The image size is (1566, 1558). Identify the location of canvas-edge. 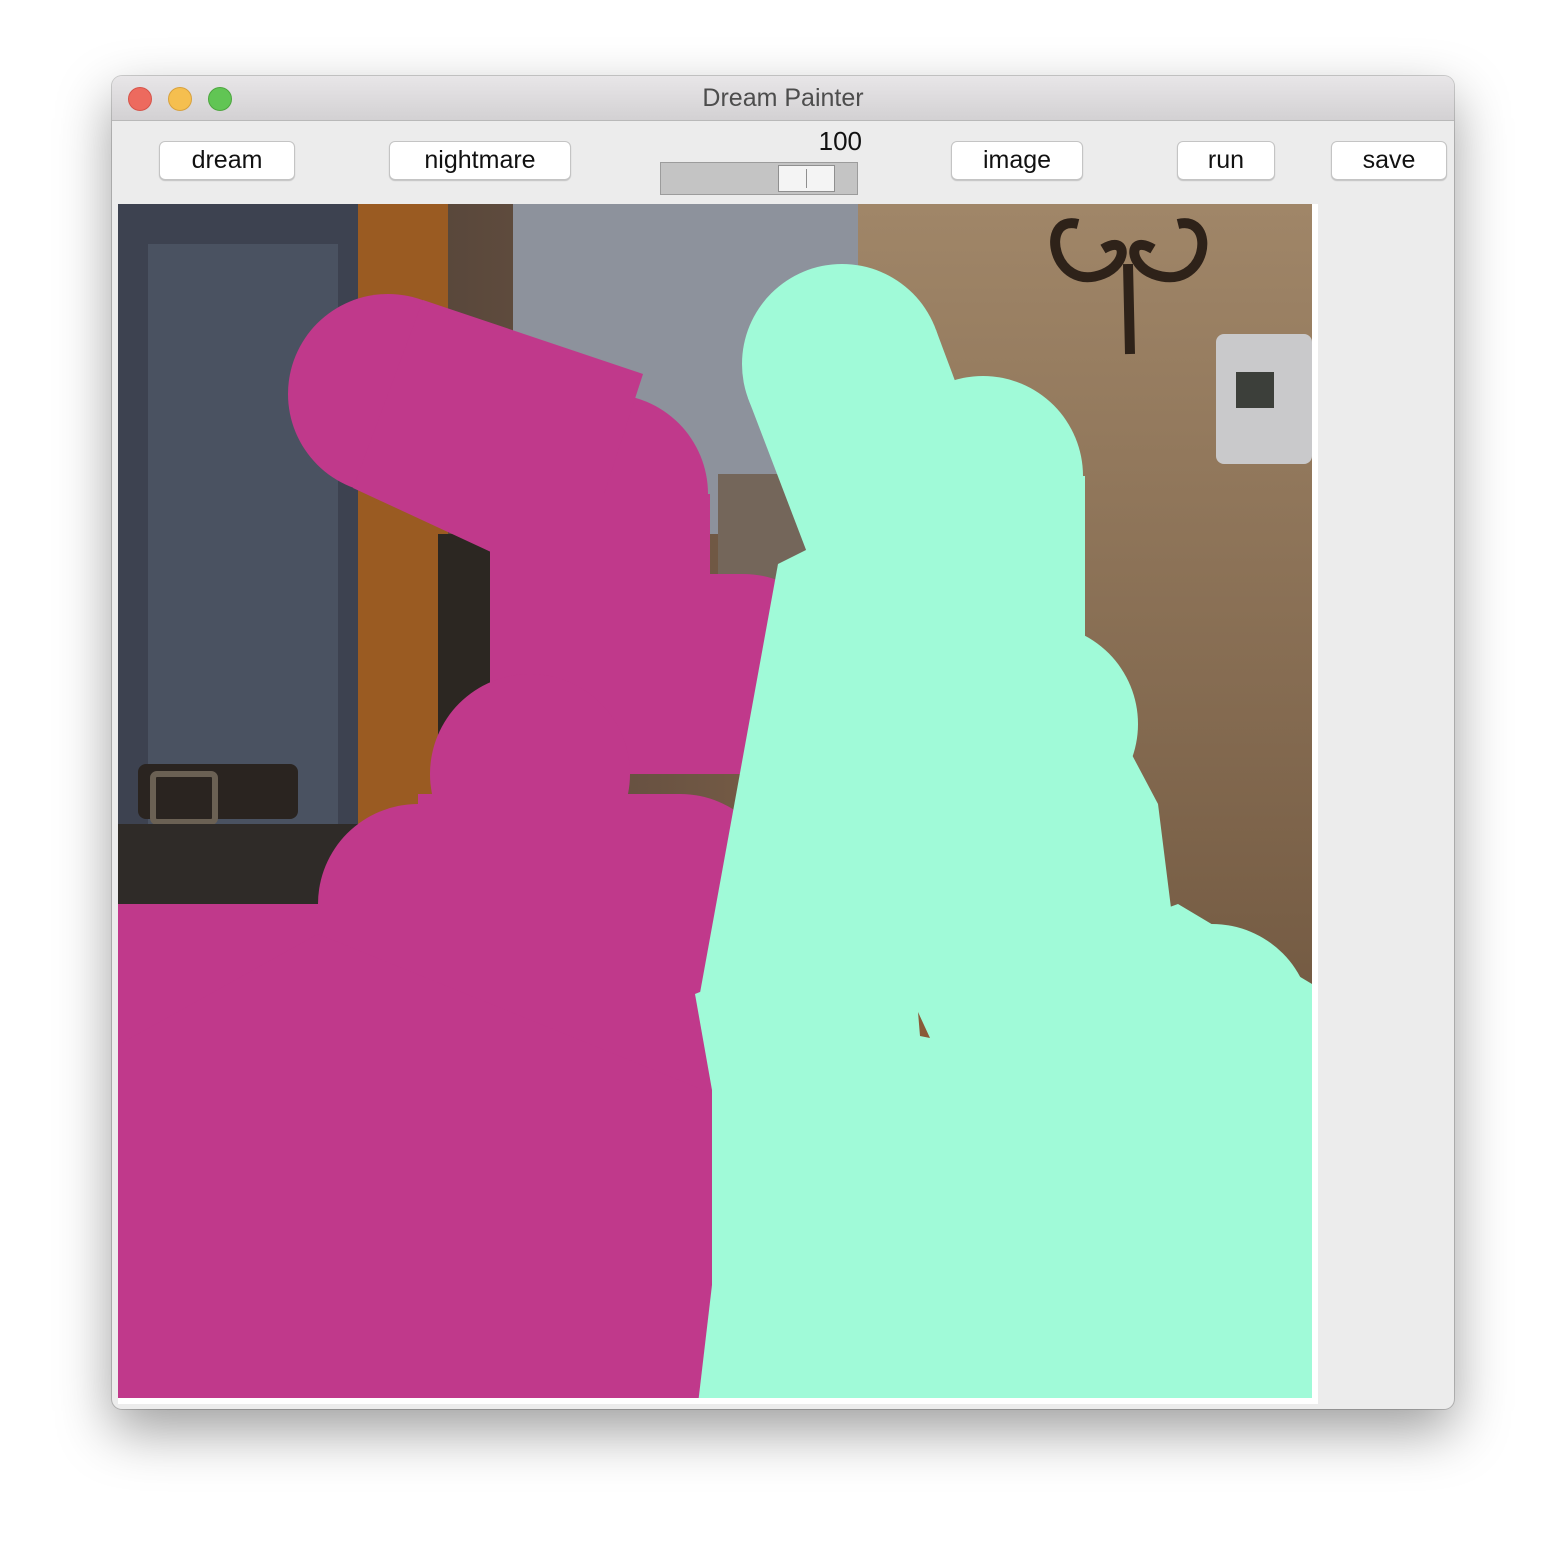
(1315, 804).